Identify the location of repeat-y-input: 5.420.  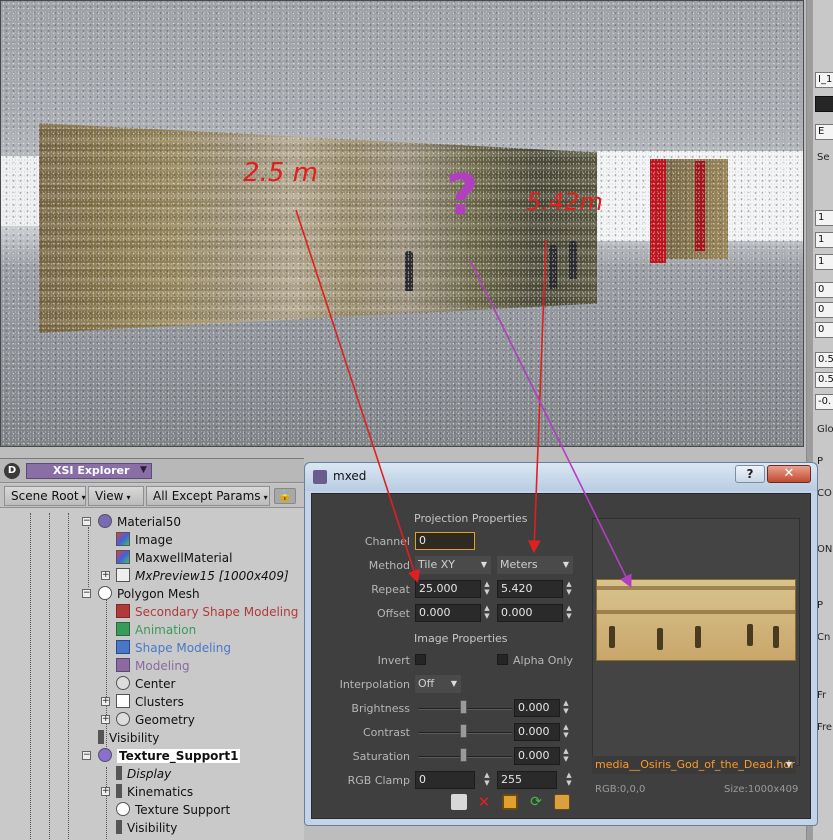
(530, 589).